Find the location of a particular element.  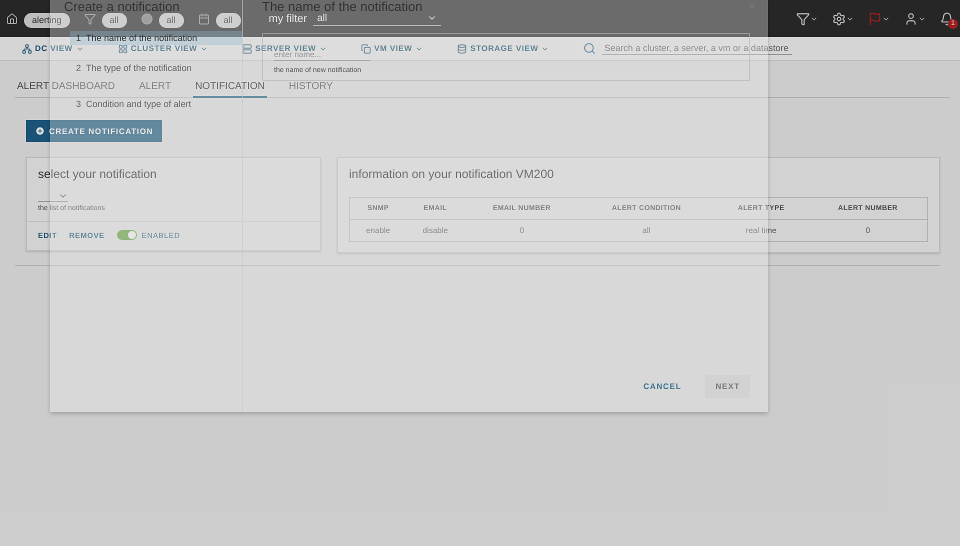

circle-icon is located at coordinates (146, 18).